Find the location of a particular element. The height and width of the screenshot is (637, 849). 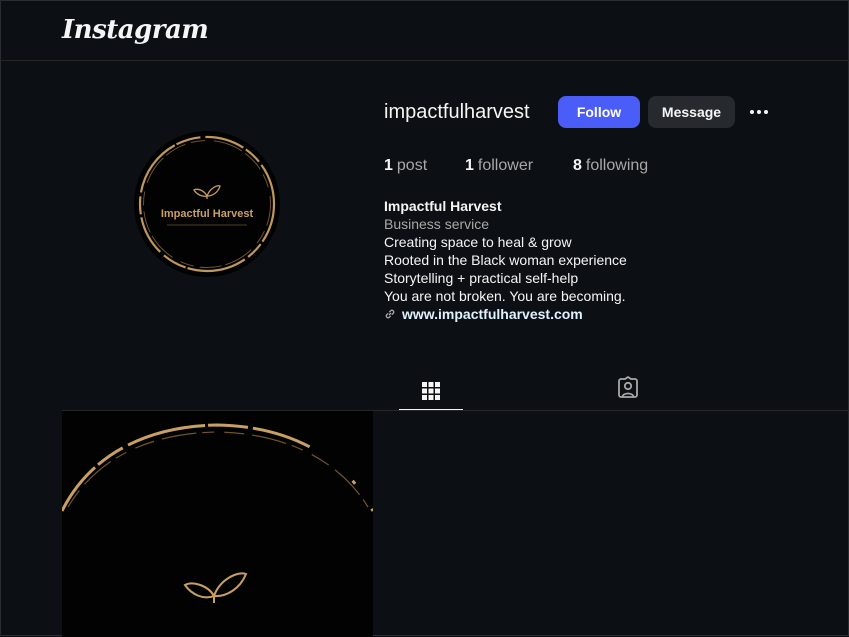

bio-line: Storytelling + practical self-help is located at coordinates (481, 278).